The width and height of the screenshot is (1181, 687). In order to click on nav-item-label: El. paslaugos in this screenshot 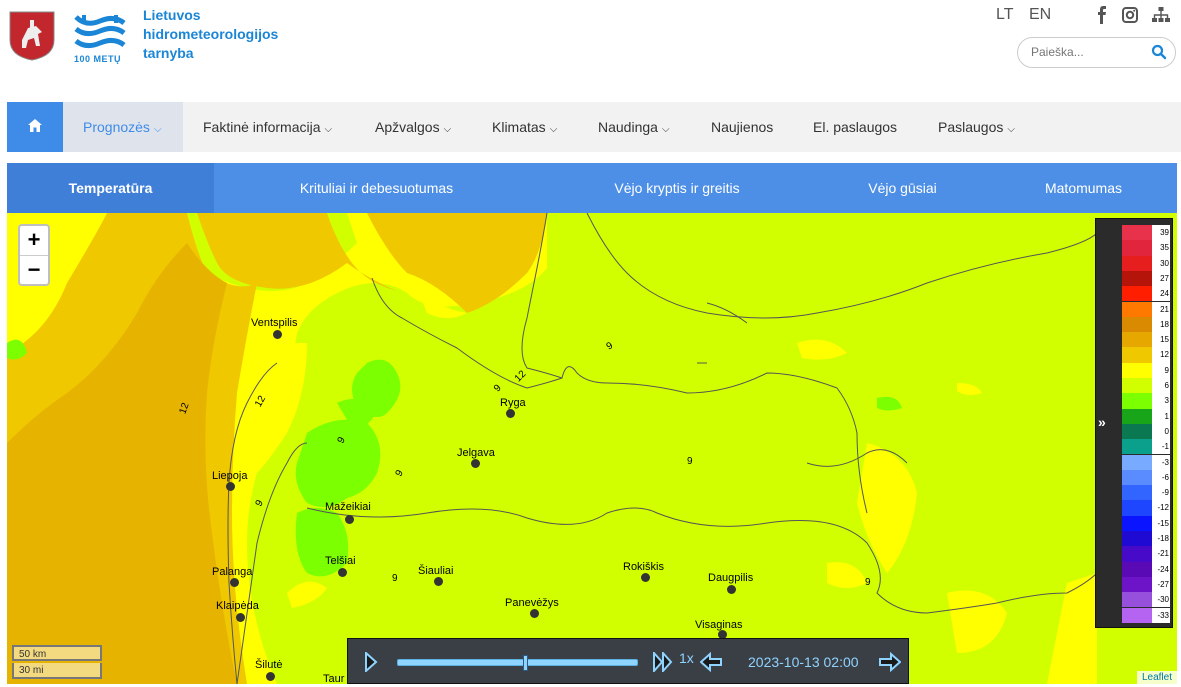, I will do `click(855, 127)`.